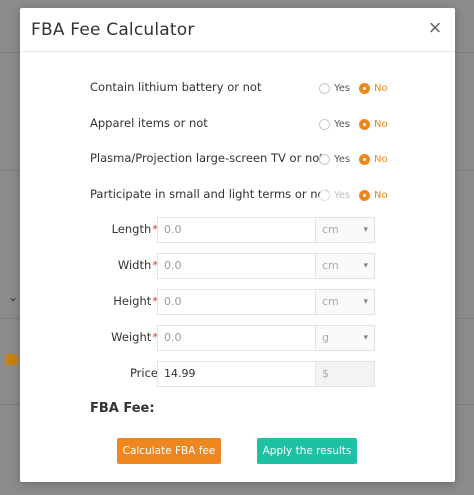  I want to click on question-label: Apparel items or not, so click(149, 123).